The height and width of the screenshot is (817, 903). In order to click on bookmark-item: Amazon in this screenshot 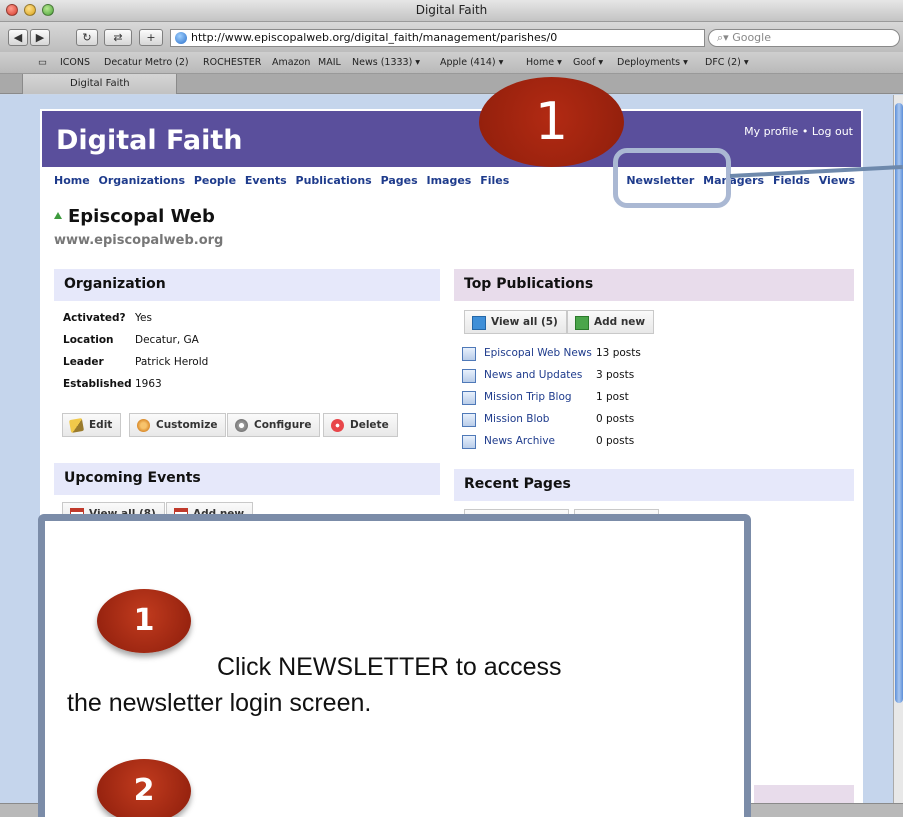, I will do `click(291, 62)`.